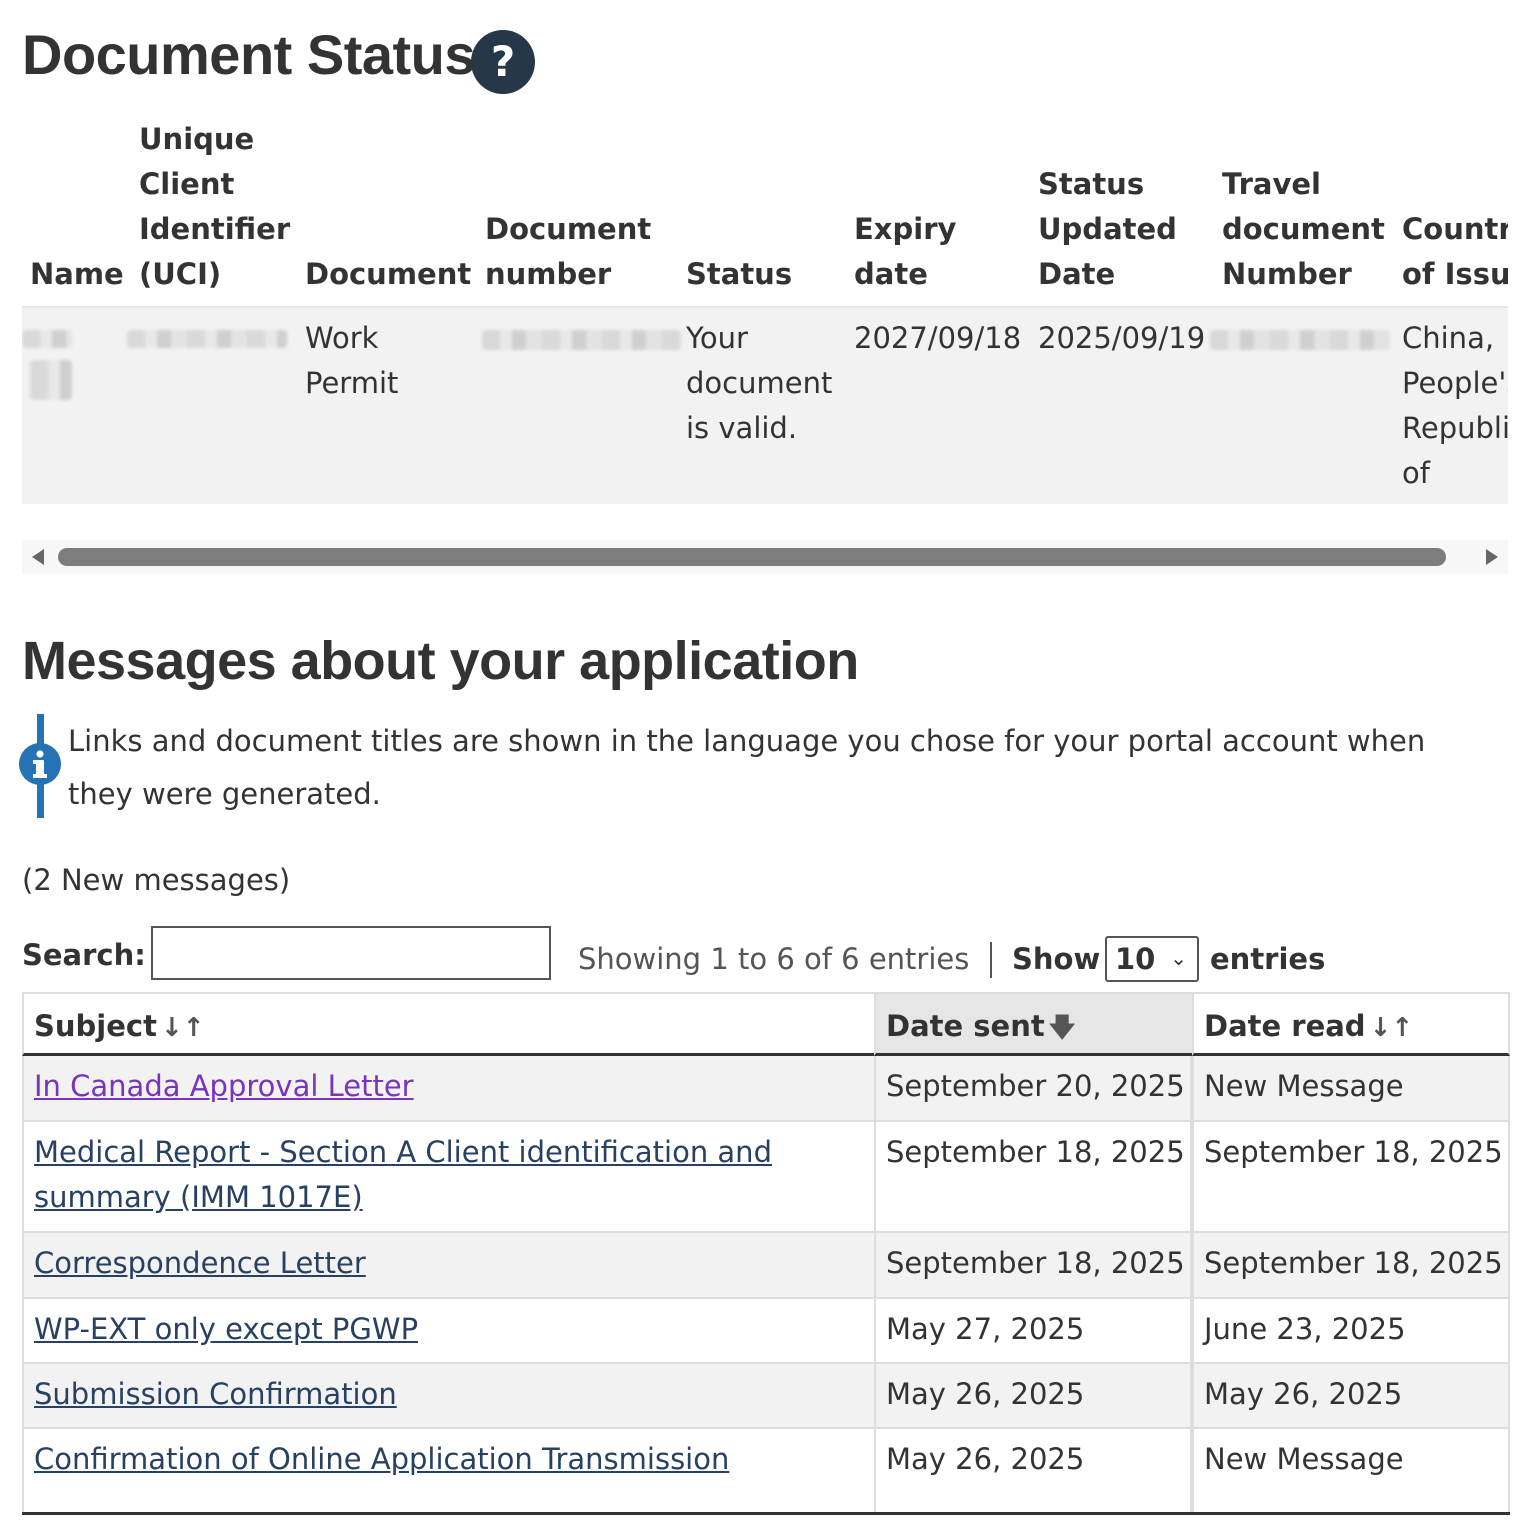  I want to click on entries-info: Showing 1 to 6 of 6 entries, so click(774, 959).